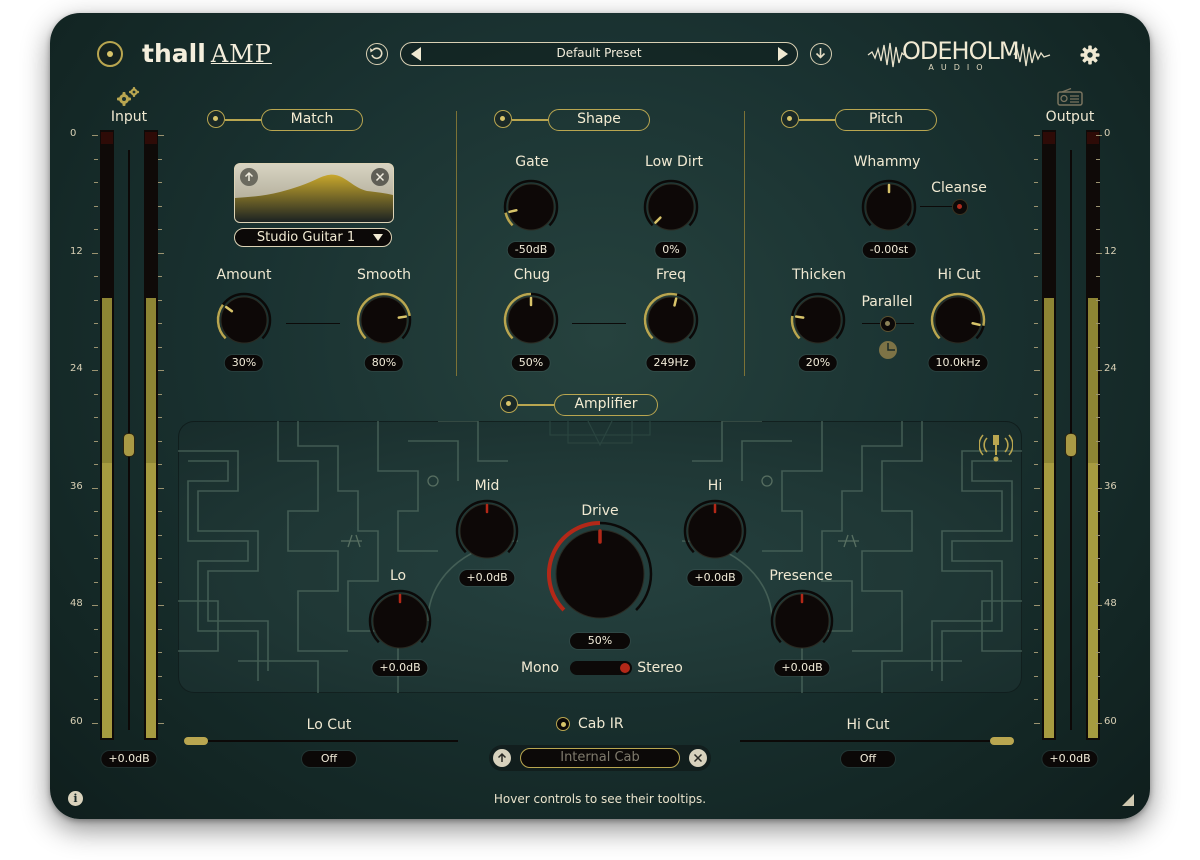 The height and width of the screenshot is (860, 1200). I want to click on tuner-button, so click(996, 448).